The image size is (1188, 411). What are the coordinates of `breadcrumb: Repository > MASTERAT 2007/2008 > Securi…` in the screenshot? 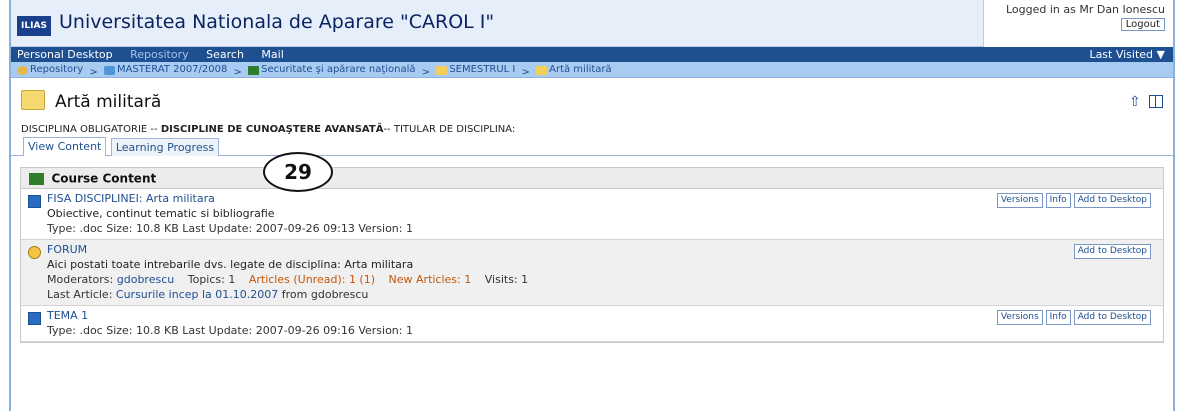 It's located at (592, 70).